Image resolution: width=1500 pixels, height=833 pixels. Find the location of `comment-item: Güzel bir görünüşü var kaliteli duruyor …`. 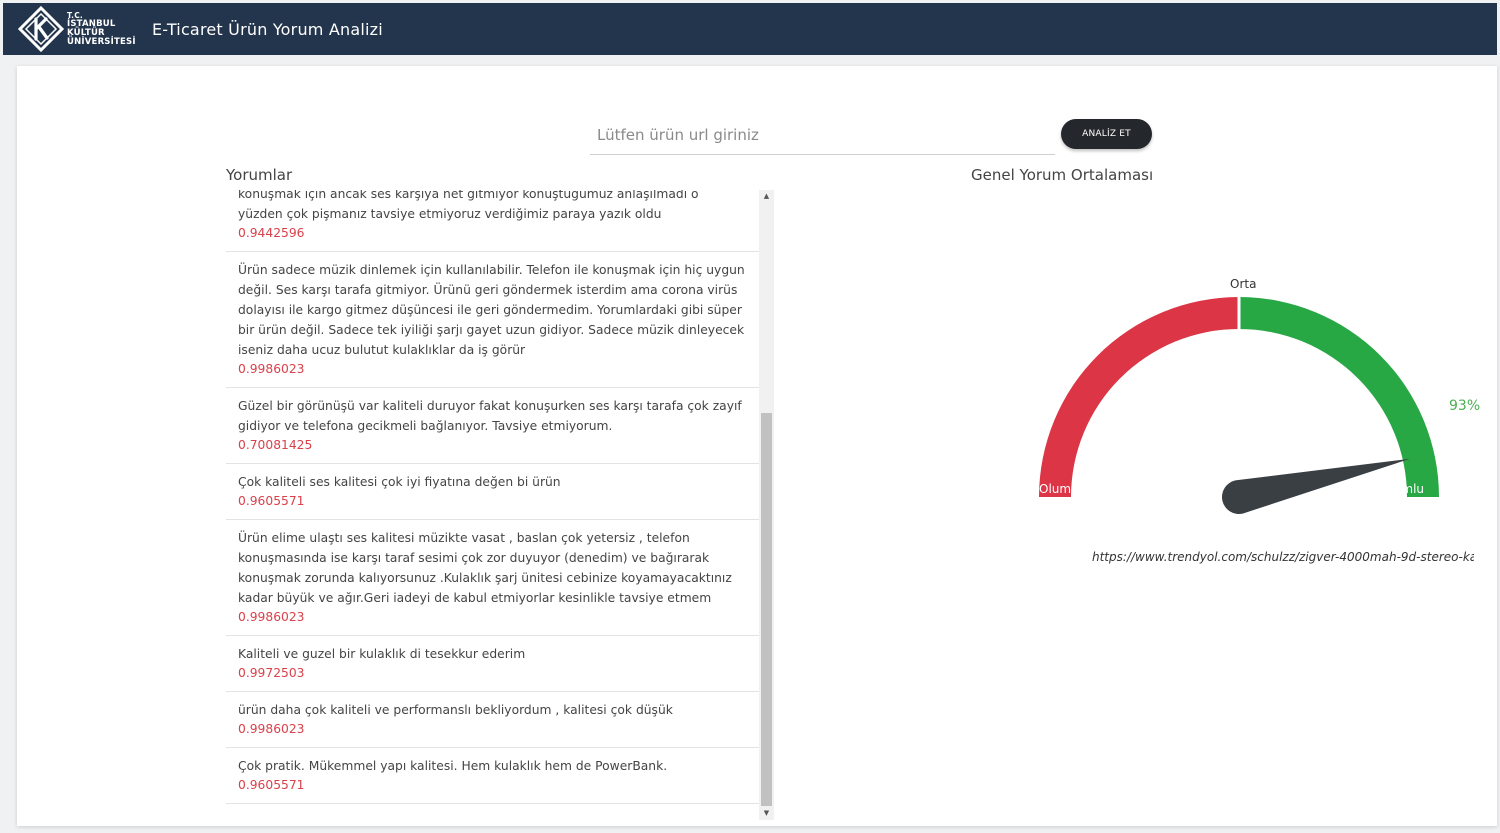

comment-item: Güzel bir görünüşü var kaliteli duruyor … is located at coordinates (492, 426).